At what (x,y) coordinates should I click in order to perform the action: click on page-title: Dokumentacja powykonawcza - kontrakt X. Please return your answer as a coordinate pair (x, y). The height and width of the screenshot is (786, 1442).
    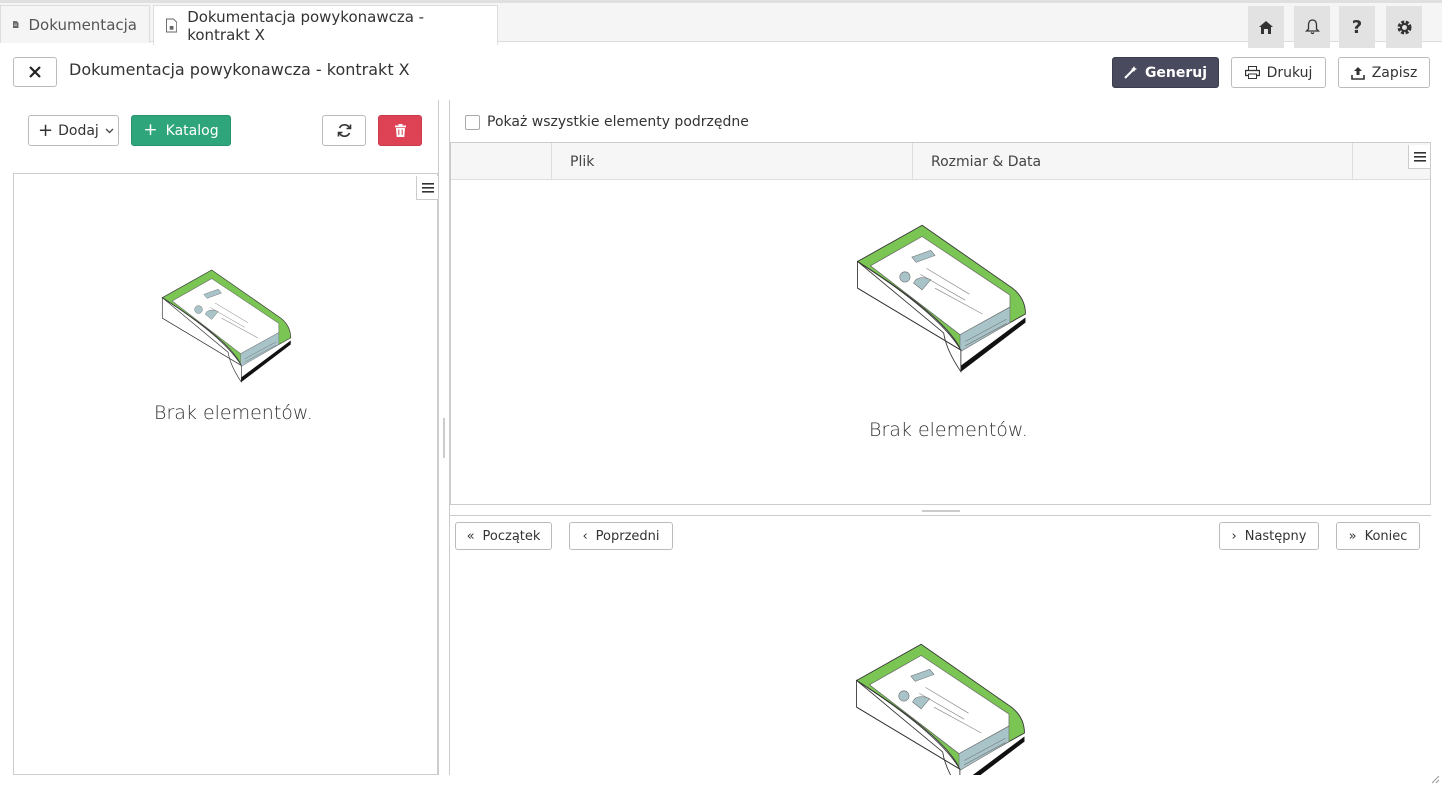
    Looking at the image, I should click on (239, 69).